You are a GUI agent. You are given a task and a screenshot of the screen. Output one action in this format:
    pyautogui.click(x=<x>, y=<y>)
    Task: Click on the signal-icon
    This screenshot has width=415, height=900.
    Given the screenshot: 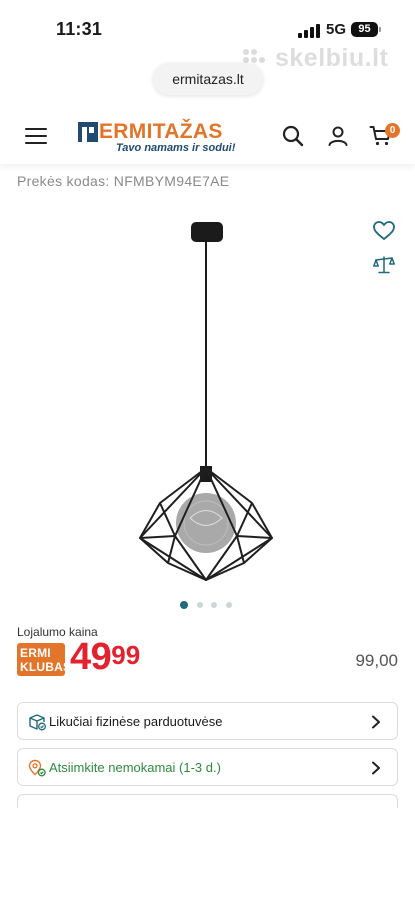 What is the action you would take?
    pyautogui.click(x=309, y=31)
    